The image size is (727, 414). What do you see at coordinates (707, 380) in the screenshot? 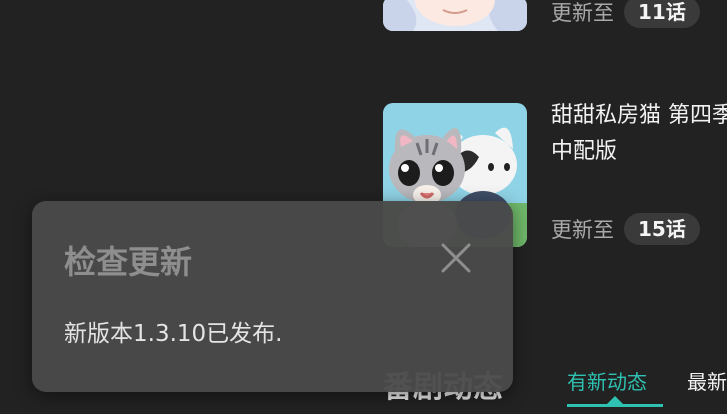
I see `tab-latest: 最新` at bounding box center [707, 380].